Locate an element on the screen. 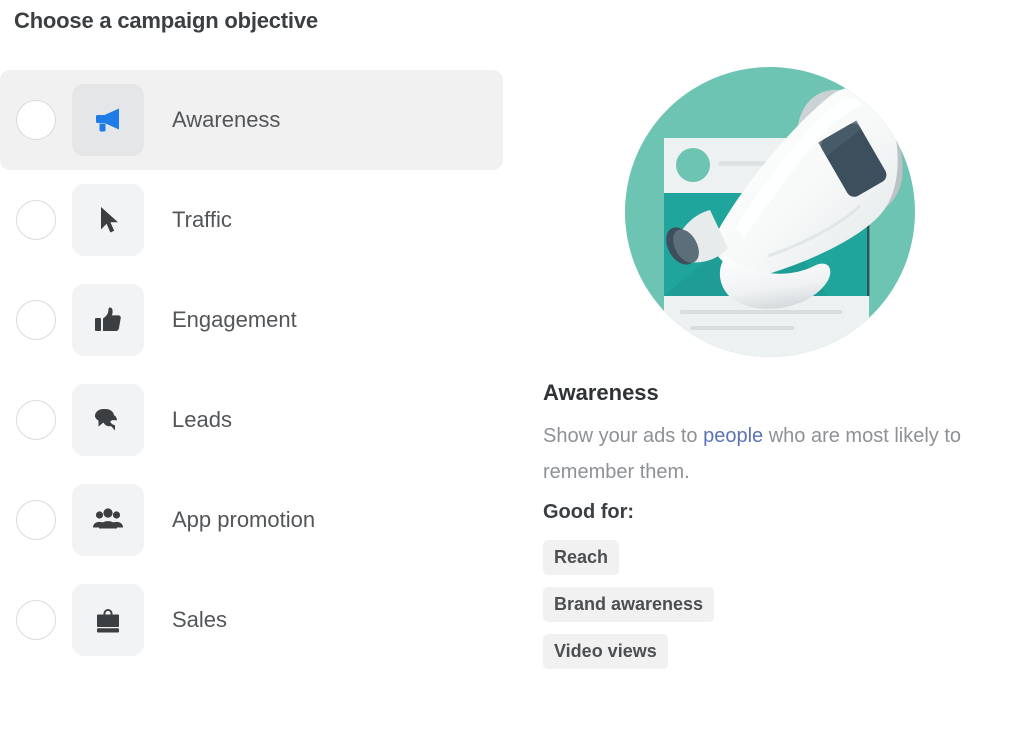 Image resolution: width=1024 pixels, height=730 pixels. objective-row-app-promotion: App promotion is located at coordinates (251, 520).